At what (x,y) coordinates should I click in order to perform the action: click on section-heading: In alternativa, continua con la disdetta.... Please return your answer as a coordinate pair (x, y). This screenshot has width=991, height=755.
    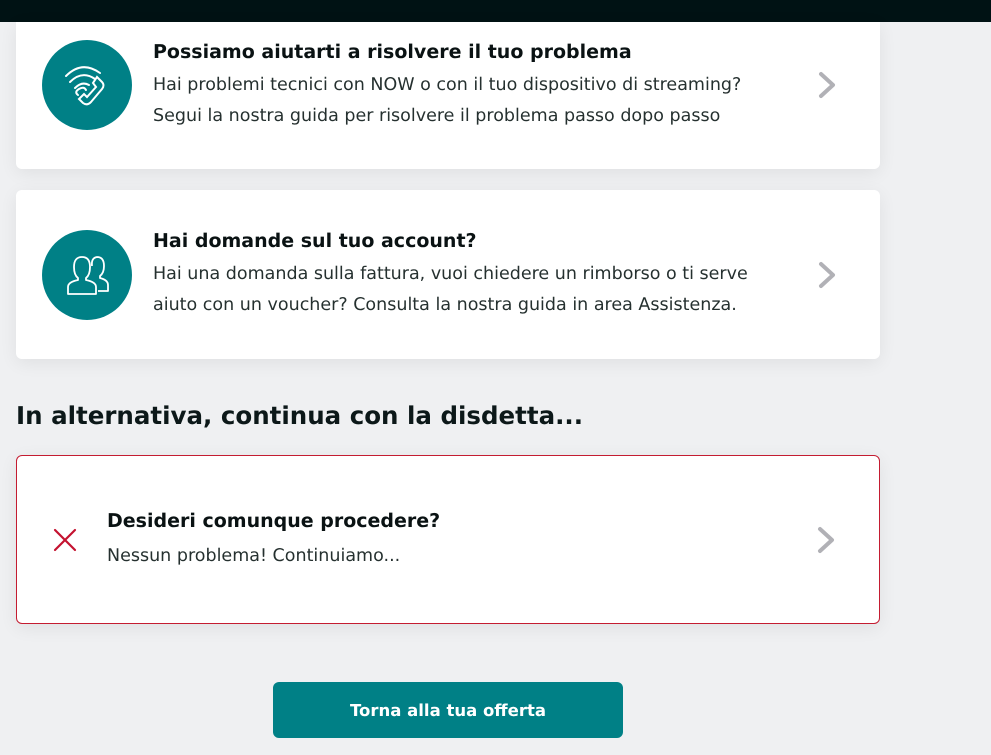
    Looking at the image, I should click on (300, 416).